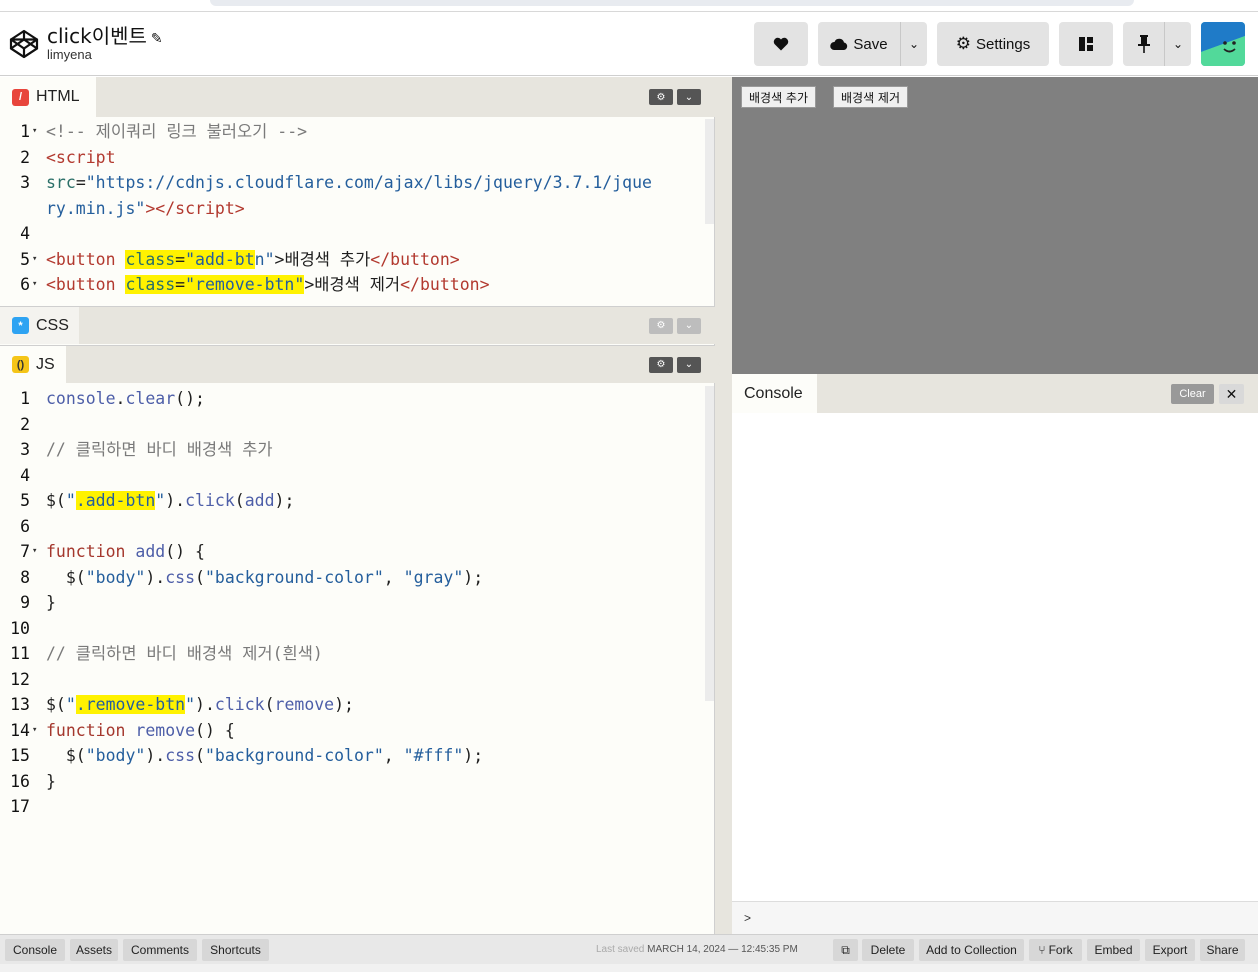 The width and height of the screenshot is (1258, 972). Describe the element at coordinates (51, 781) in the screenshot. I see `code-line: }` at that location.